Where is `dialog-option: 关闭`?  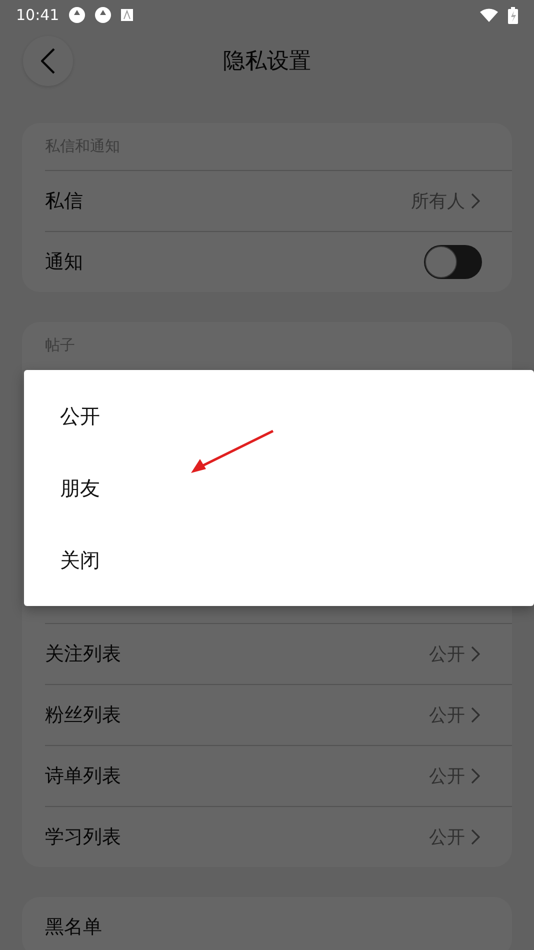
dialog-option: 关闭 is located at coordinates (279, 560).